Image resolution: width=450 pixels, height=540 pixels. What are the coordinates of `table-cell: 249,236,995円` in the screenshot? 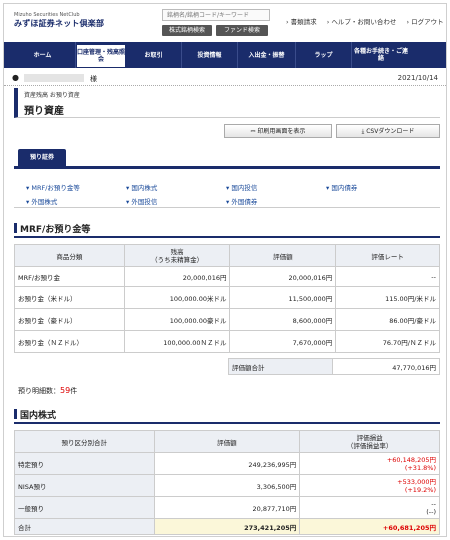 It's located at (227, 463).